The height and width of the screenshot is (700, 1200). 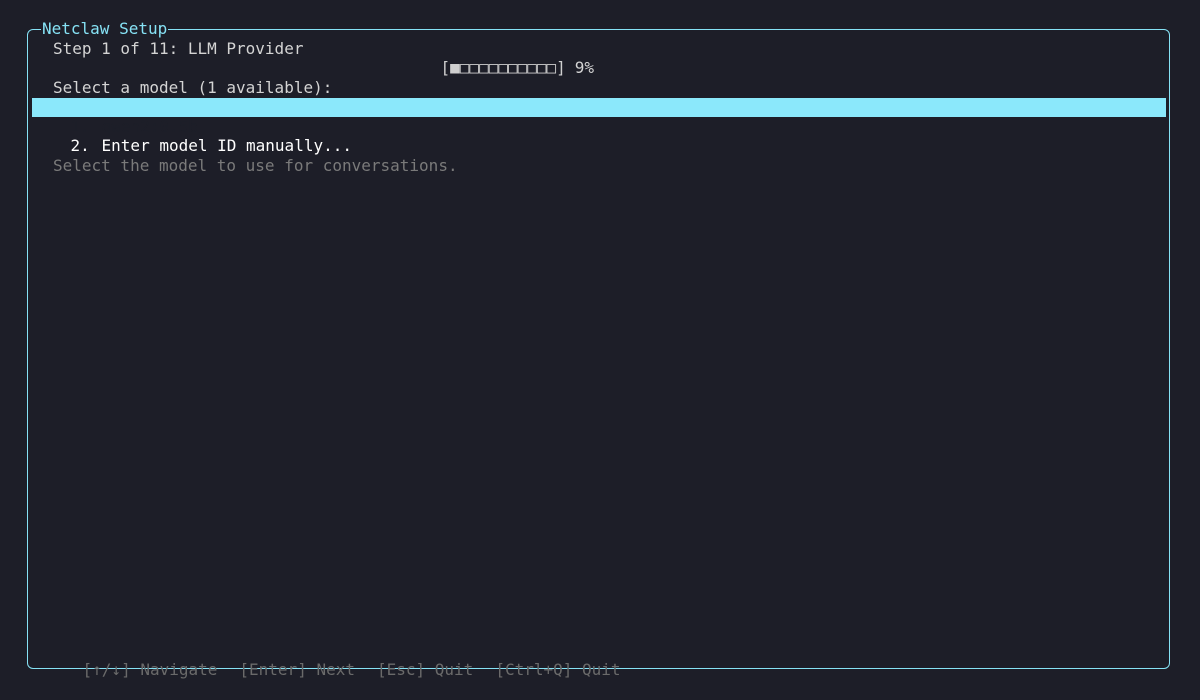 I want to click on model-select-prompt: Select a model (1 available):, so click(x=193, y=87).